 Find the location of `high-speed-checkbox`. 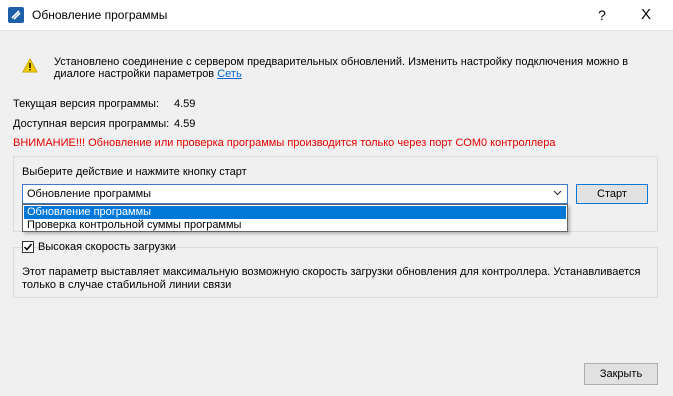

high-speed-checkbox is located at coordinates (28, 247).